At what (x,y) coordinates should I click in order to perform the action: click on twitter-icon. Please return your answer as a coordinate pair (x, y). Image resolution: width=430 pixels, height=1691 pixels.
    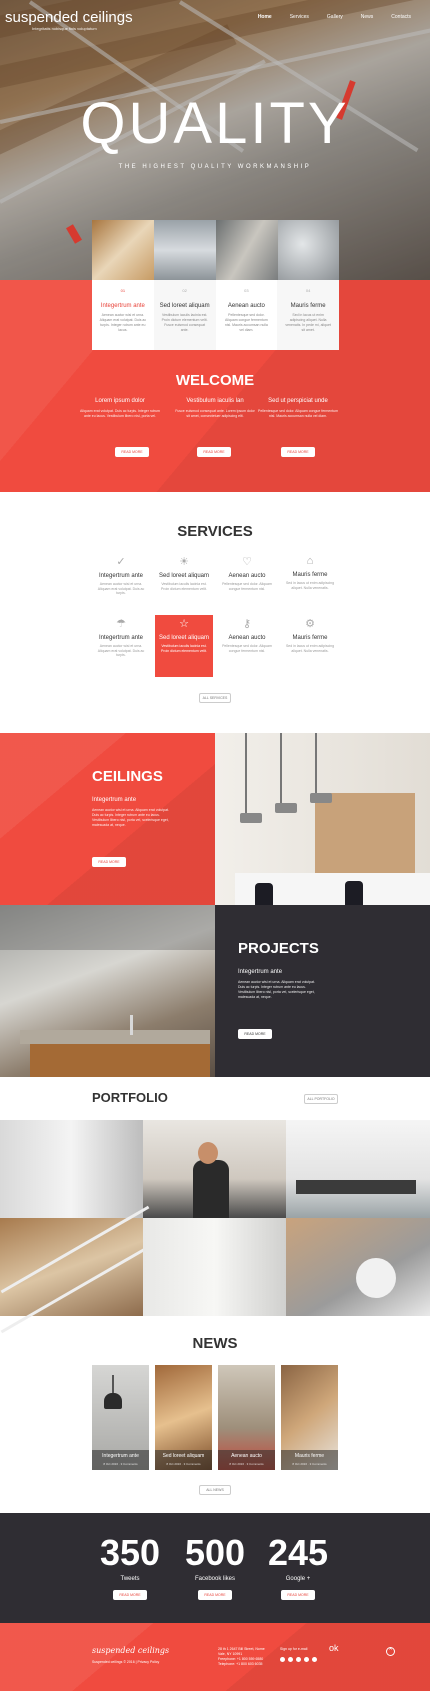
    Looking at the image, I should click on (282, 1659).